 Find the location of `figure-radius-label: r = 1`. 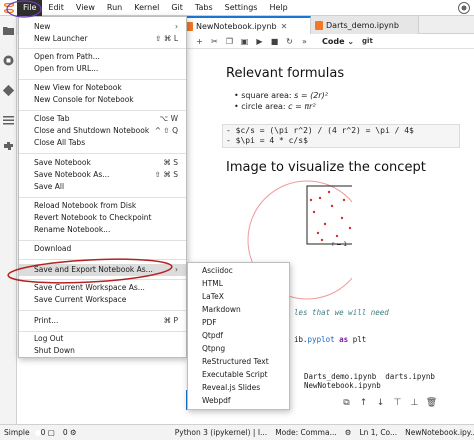

figure-radius-label: r = 1 is located at coordinates (340, 244).